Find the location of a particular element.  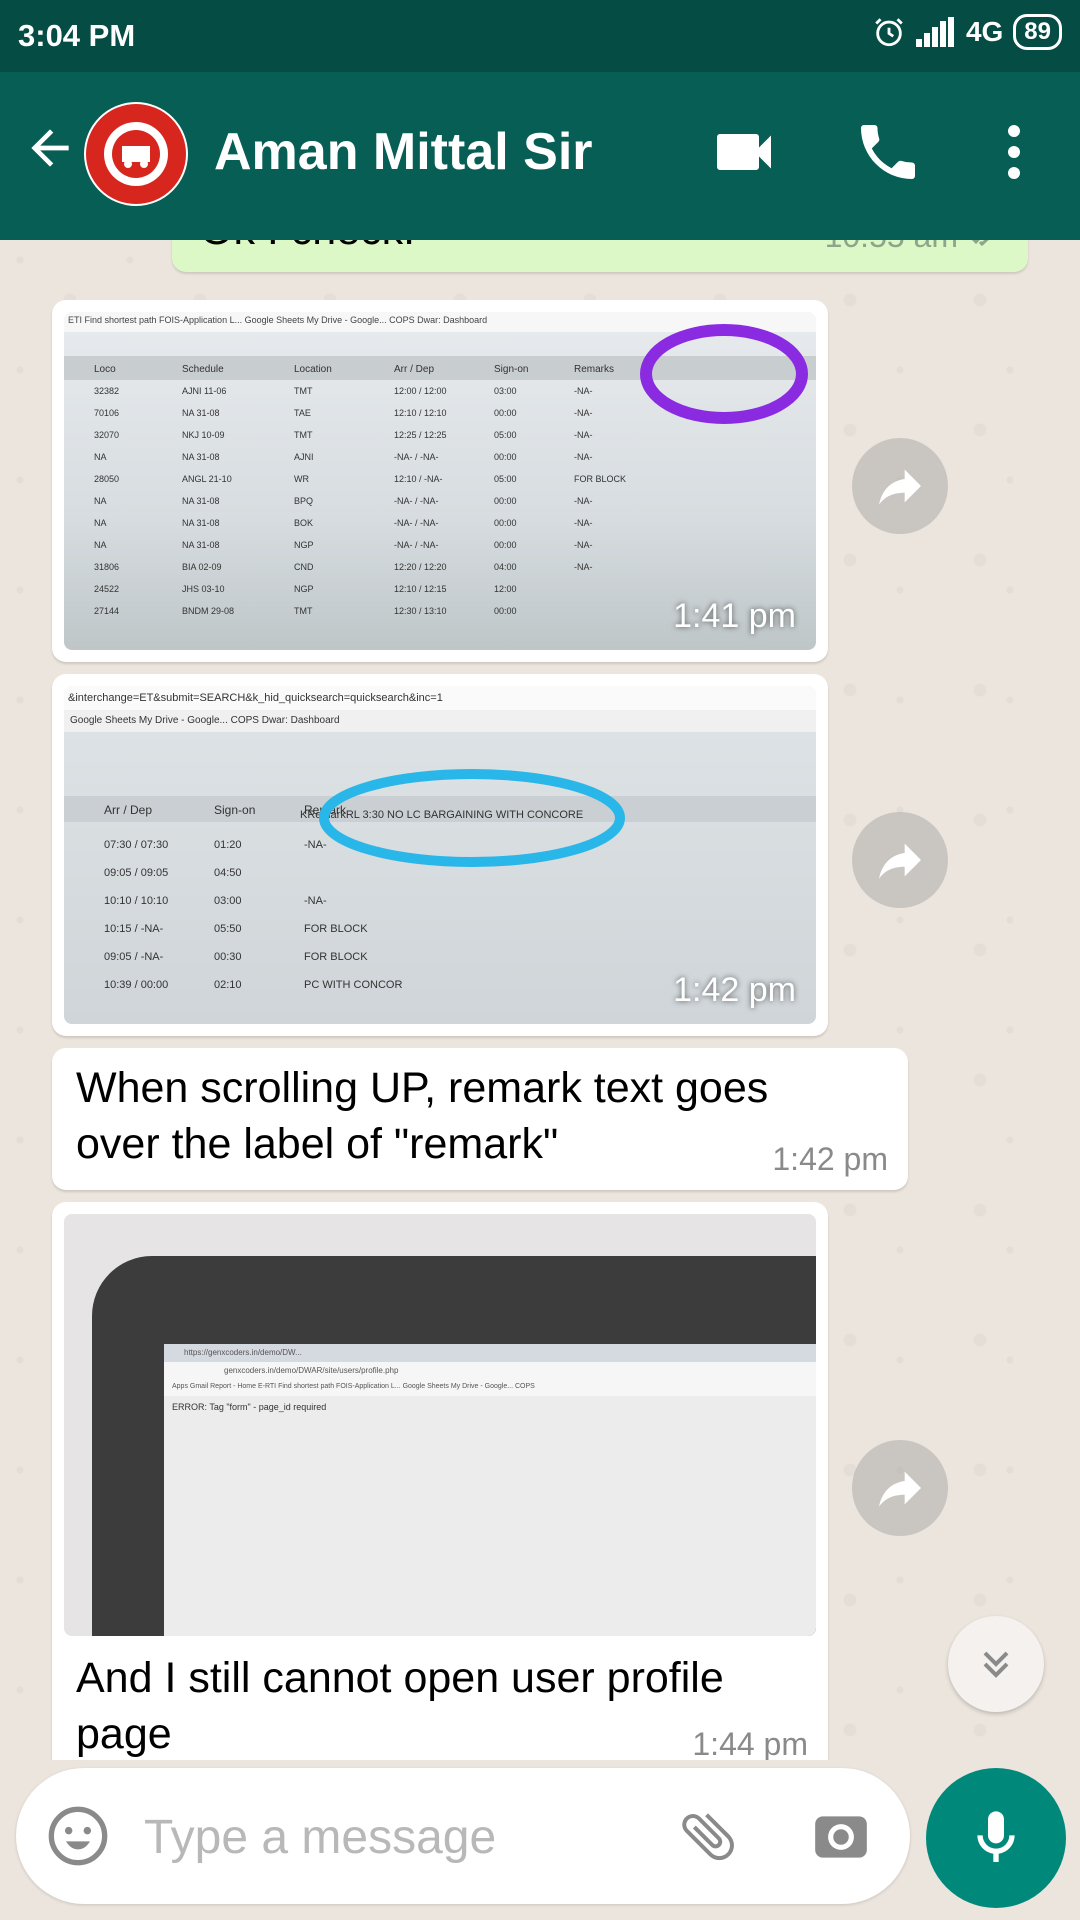

microphone-icon is located at coordinates (996, 1836).